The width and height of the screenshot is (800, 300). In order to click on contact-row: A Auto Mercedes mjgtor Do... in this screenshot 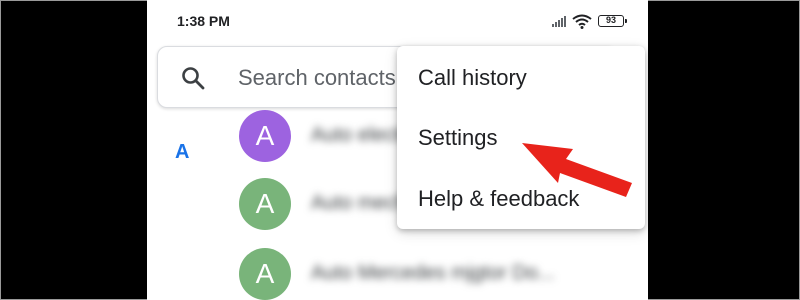, I will do `click(429, 274)`.